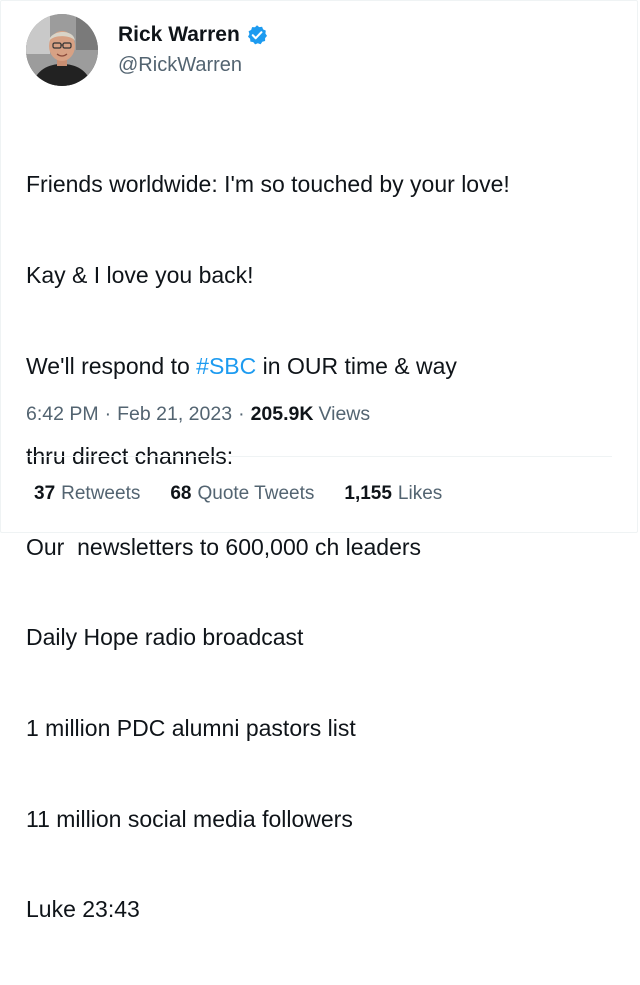  Describe the element at coordinates (257, 35) in the screenshot. I see `verified-badge-icon` at that location.